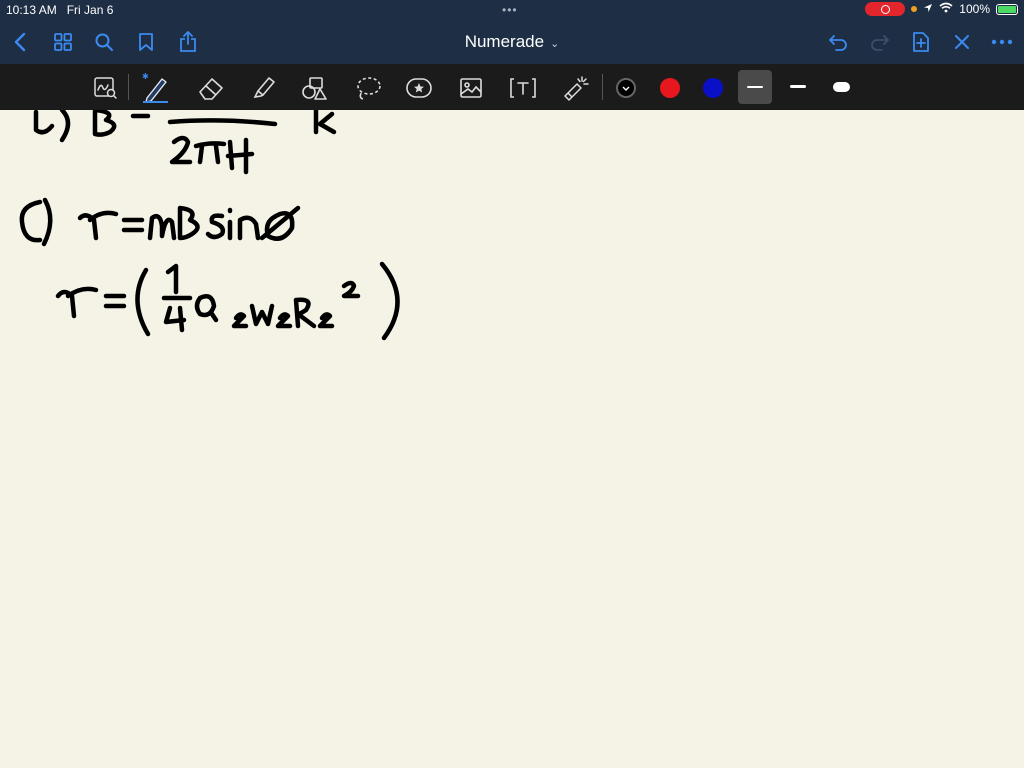 Image resolution: width=1024 pixels, height=768 pixels. What do you see at coordinates (1002, 42) in the screenshot?
I see `more-options-icon` at bounding box center [1002, 42].